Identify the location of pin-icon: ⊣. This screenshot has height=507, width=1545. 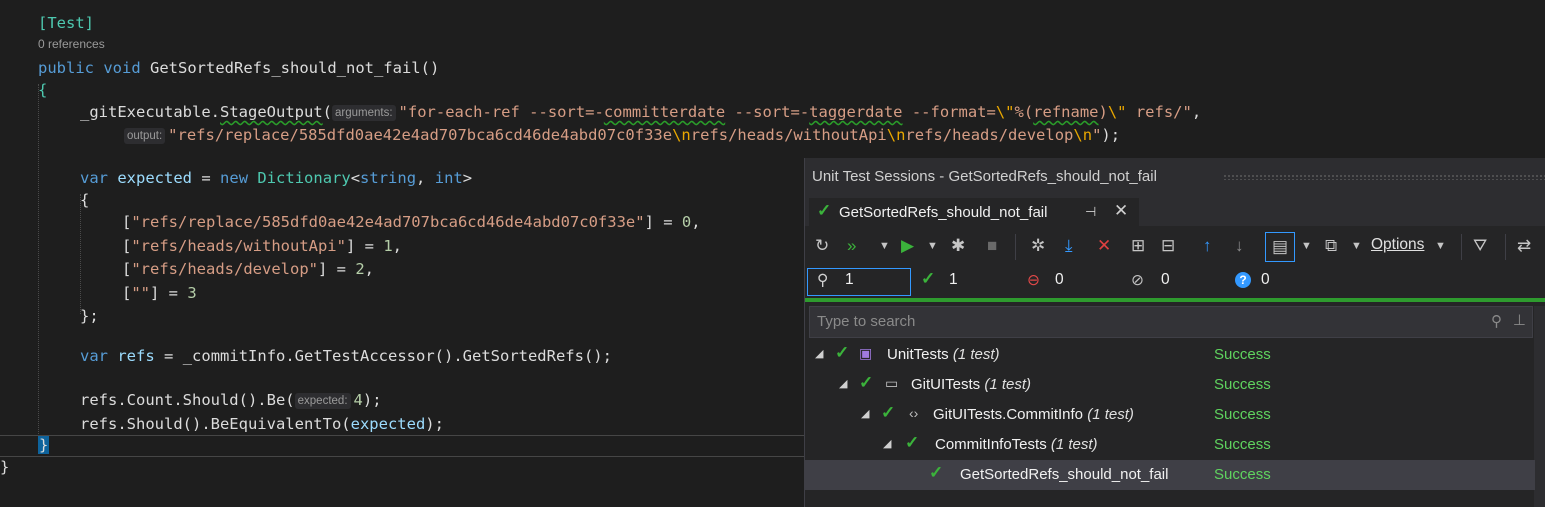
(1090, 212).